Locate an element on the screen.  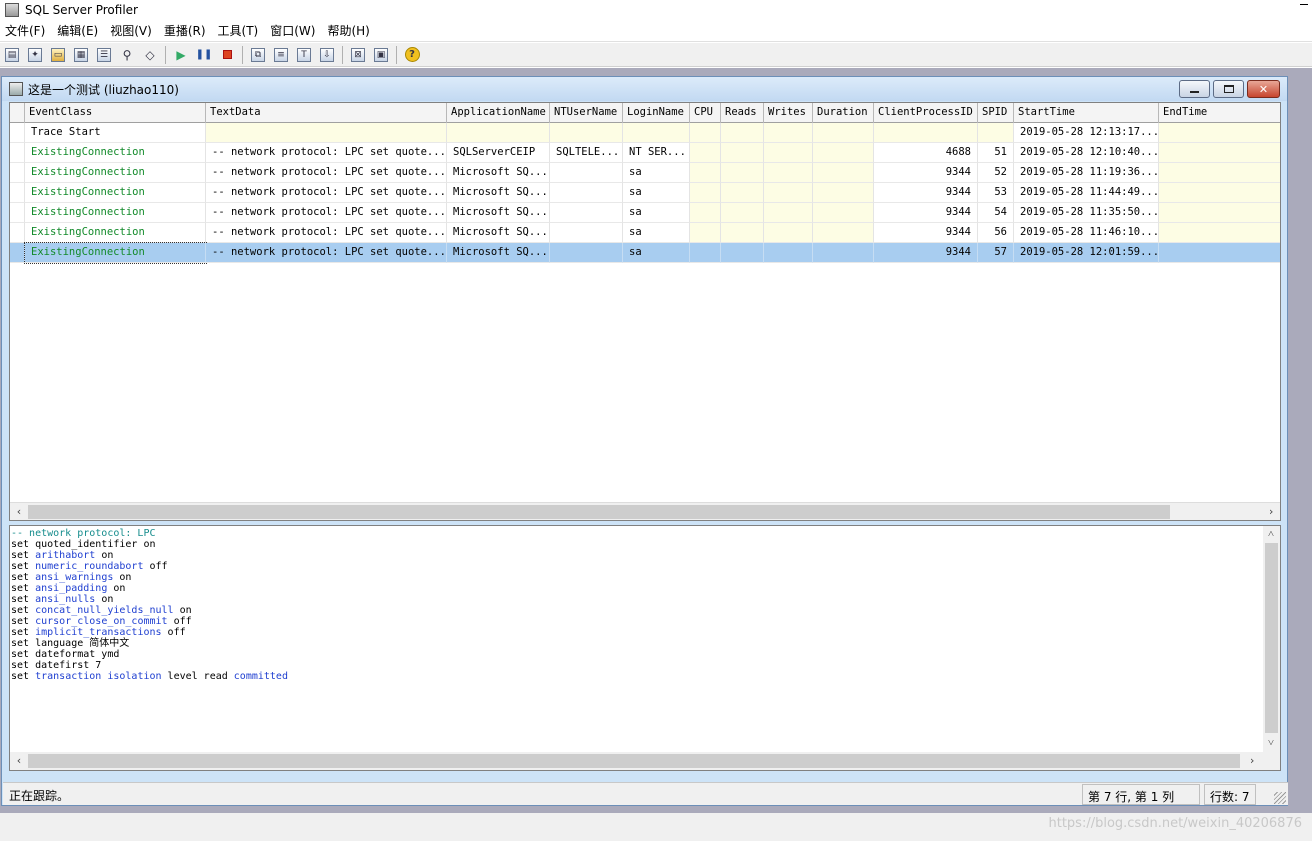
minimize-icon is located at coordinates (1304, 4).